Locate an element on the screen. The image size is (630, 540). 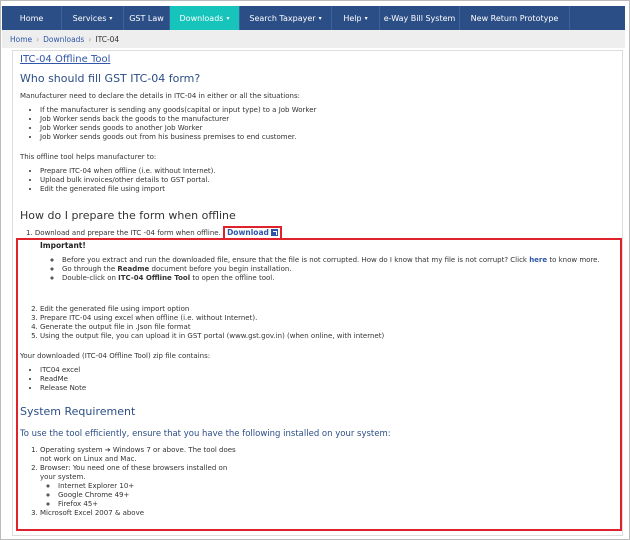
who-heading: Who should fill GST ITC-04 form? is located at coordinates (110, 78).